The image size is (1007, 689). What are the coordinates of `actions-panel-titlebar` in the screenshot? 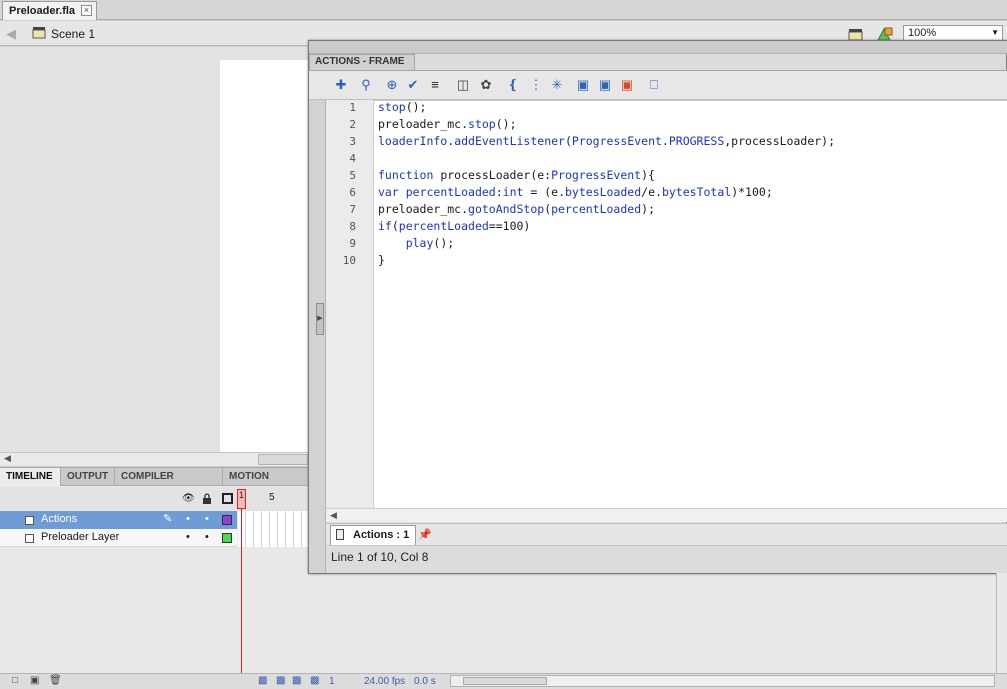 It's located at (658, 47).